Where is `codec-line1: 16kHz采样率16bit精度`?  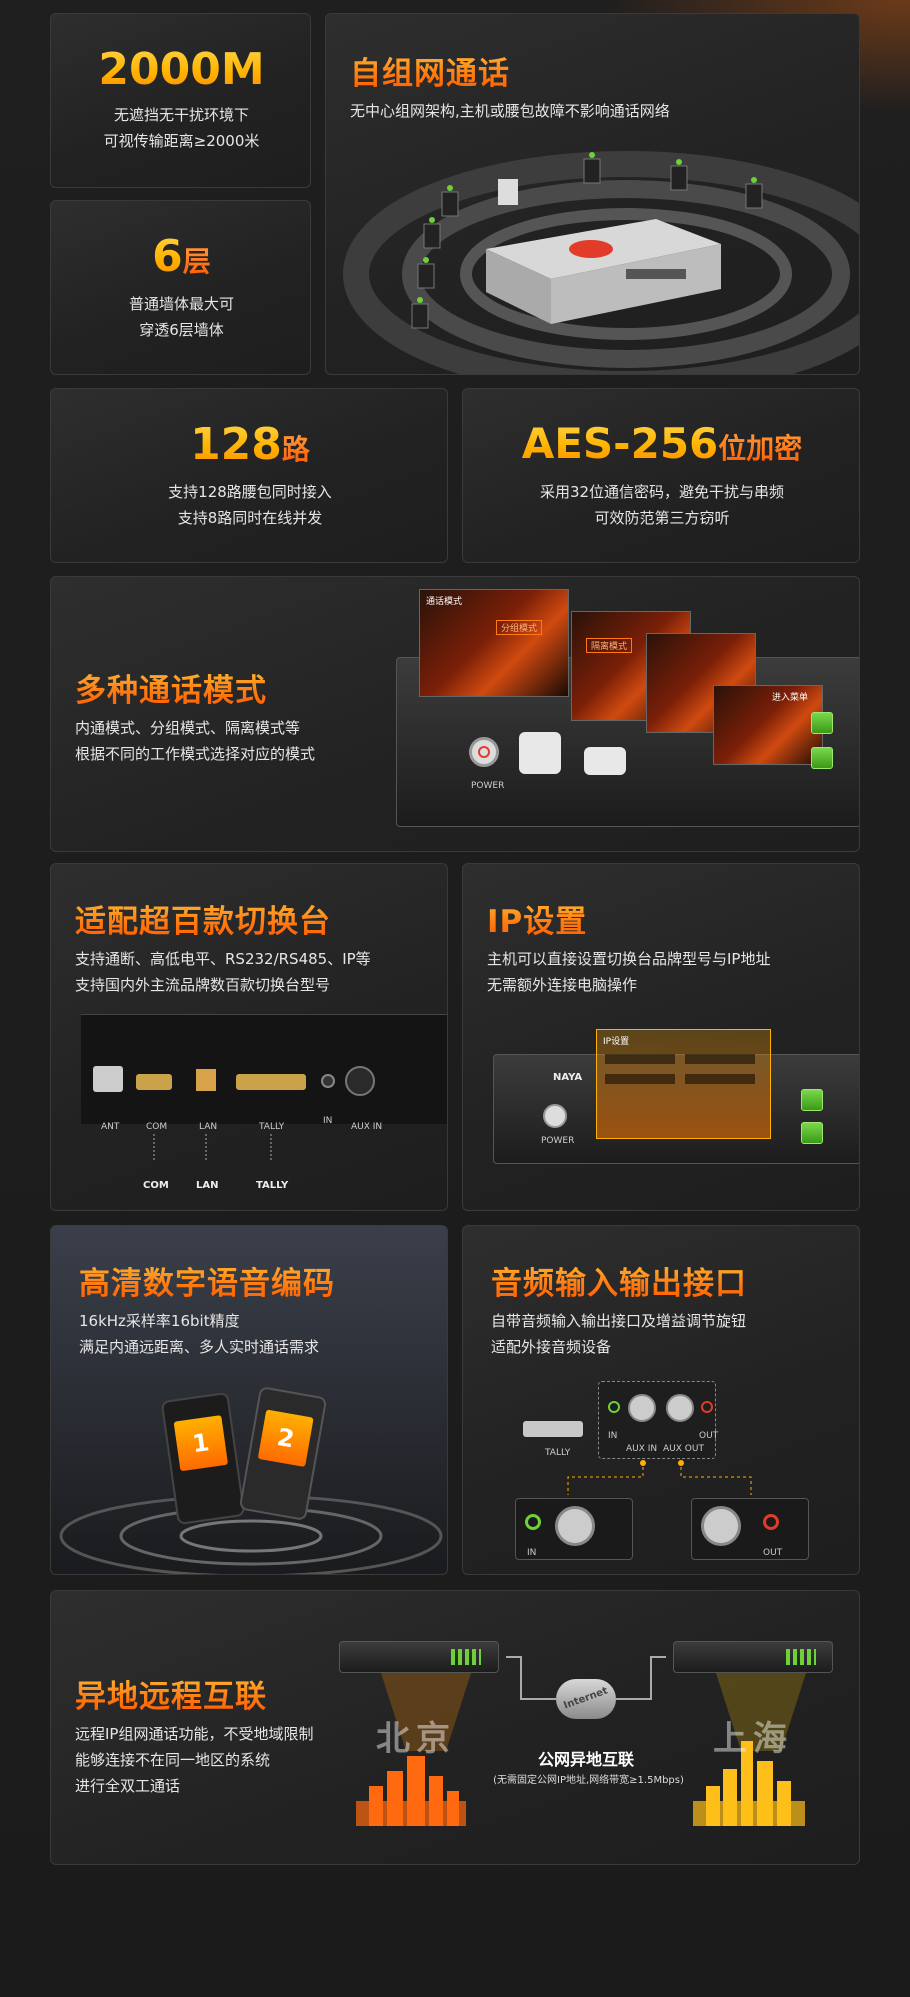
codec-line1: 16kHz采样率16bit精度 is located at coordinates (159, 1321).